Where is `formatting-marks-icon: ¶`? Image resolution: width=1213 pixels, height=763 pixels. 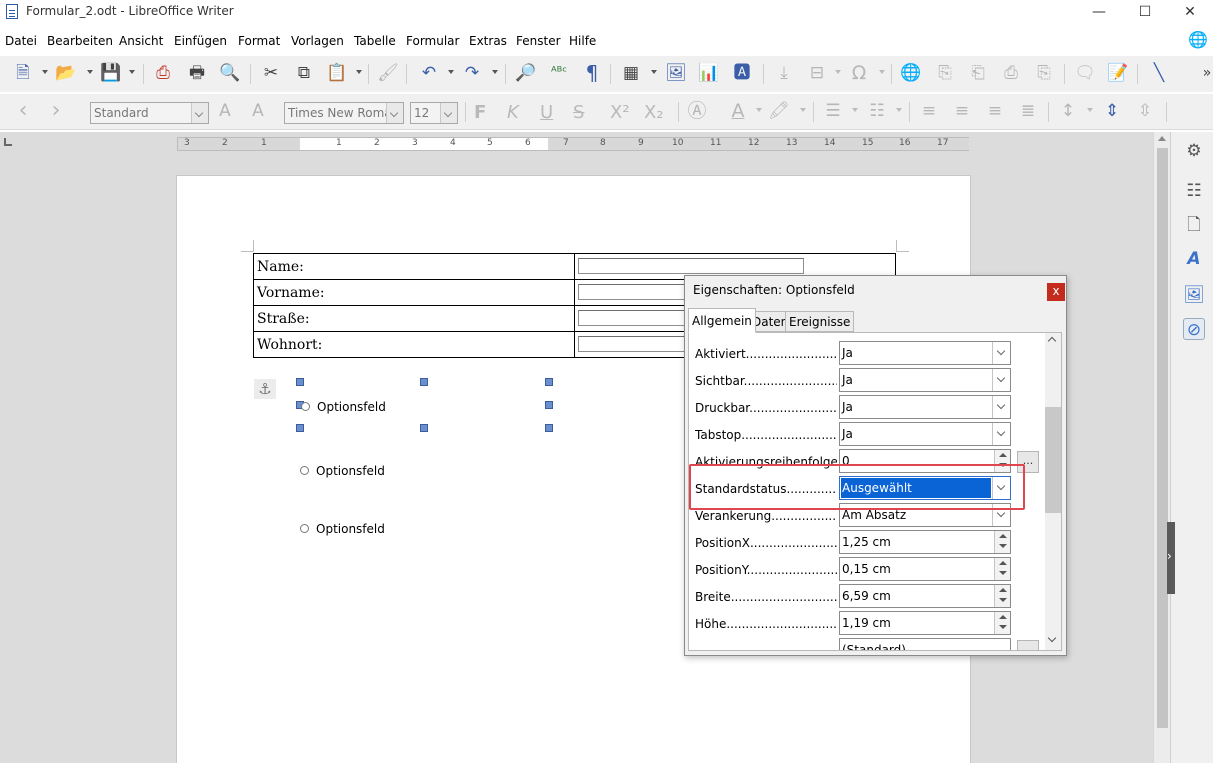 formatting-marks-icon: ¶ is located at coordinates (592, 73).